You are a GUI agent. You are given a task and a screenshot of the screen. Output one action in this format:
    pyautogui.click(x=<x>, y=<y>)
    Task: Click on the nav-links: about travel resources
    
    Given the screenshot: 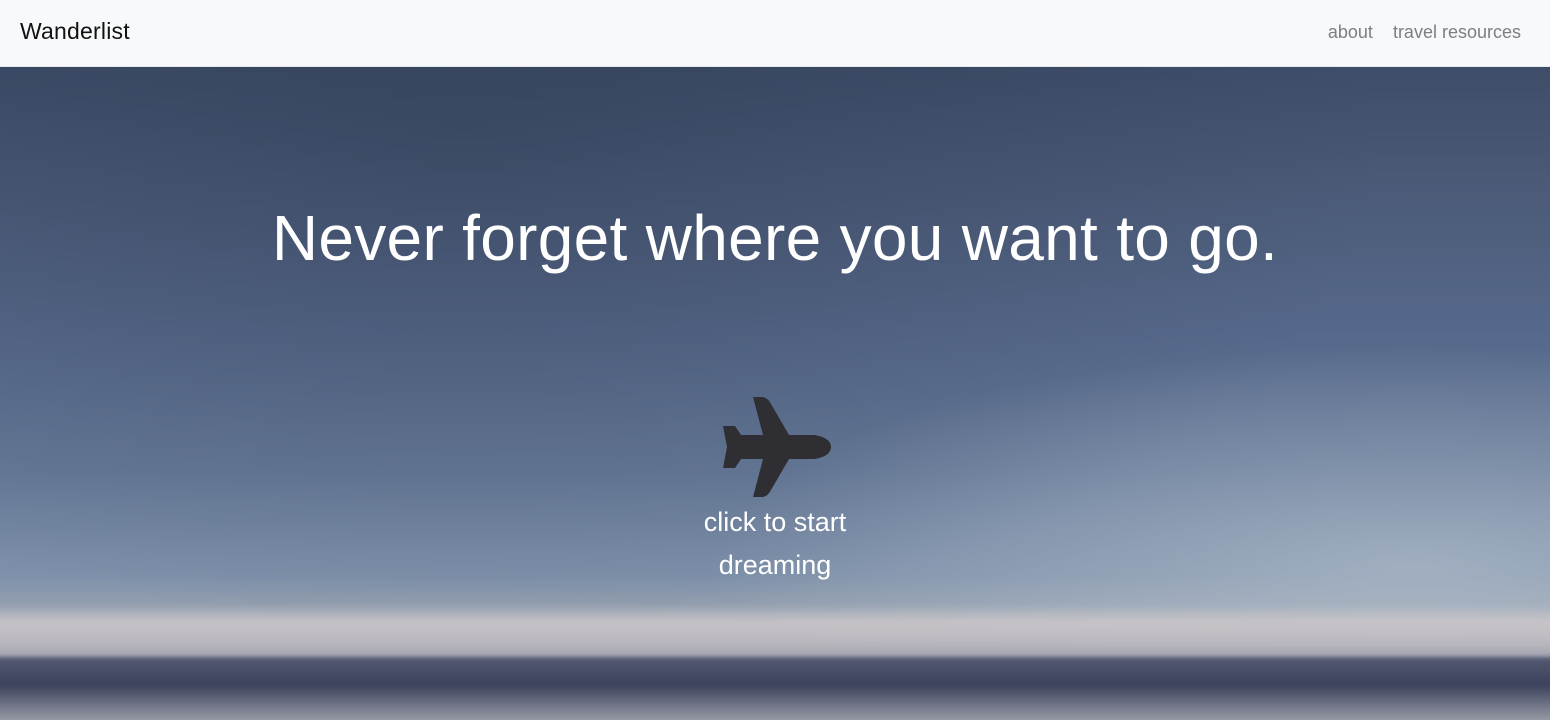 What is the action you would take?
    pyautogui.click(x=1424, y=32)
    